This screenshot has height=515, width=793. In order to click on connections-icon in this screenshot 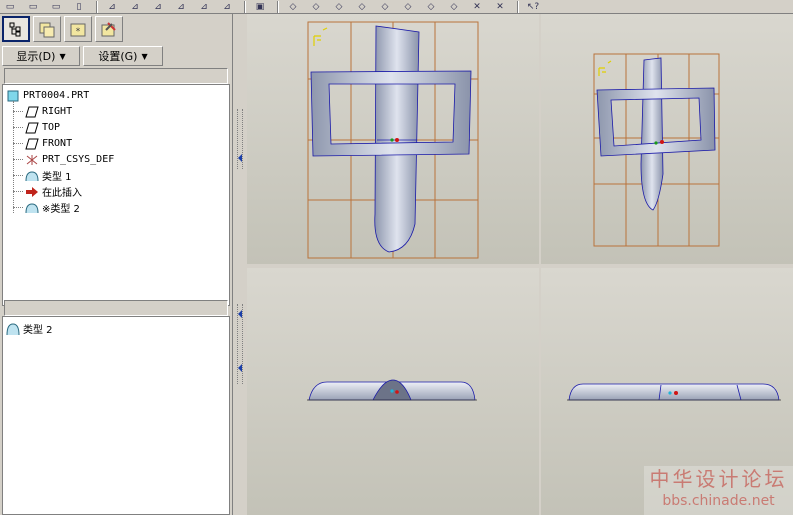, I will do `click(108, 29)`.